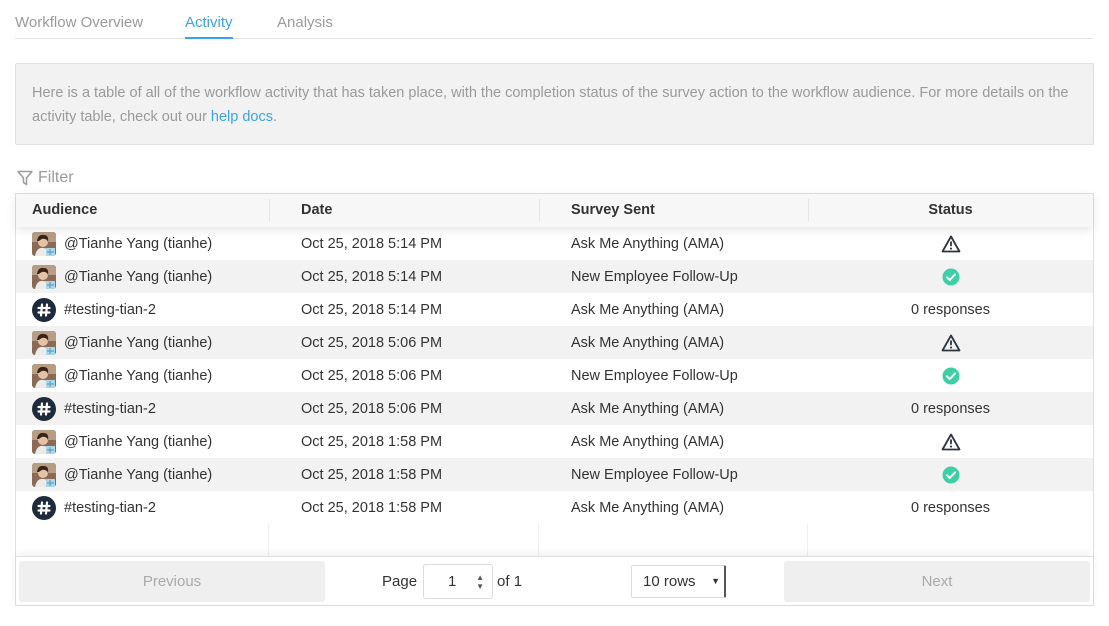 Image resolution: width=1109 pixels, height=626 pixels. I want to click on rows-per-page-value: 10 rows, so click(669, 581).